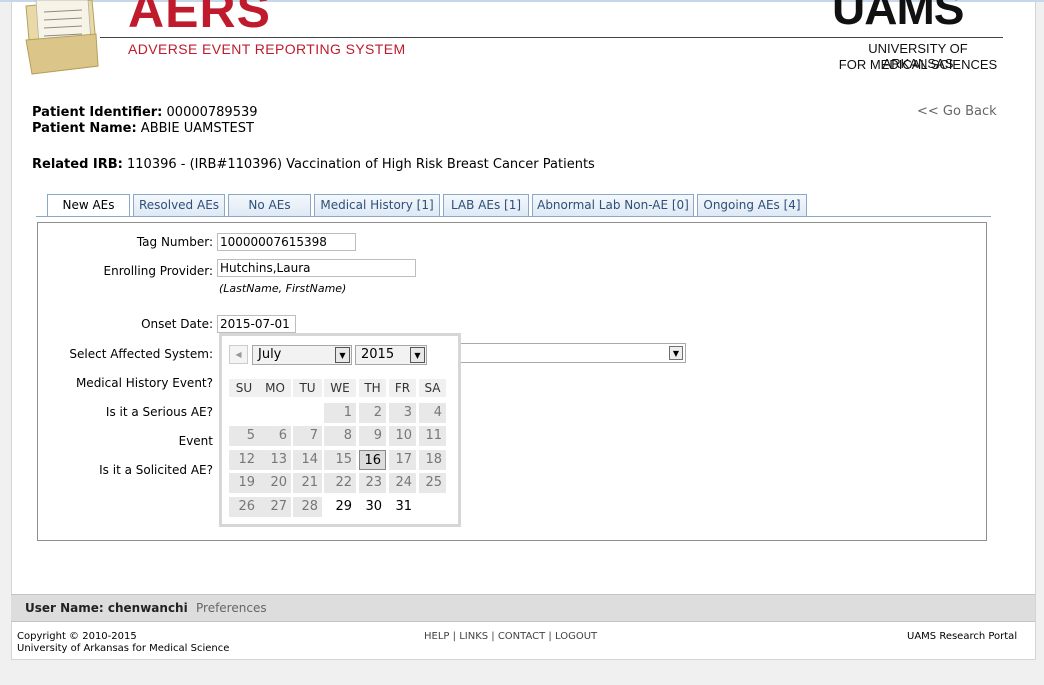  What do you see at coordinates (962, 636) in the screenshot?
I see `portal-name: UAMS Research Portal` at bounding box center [962, 636].